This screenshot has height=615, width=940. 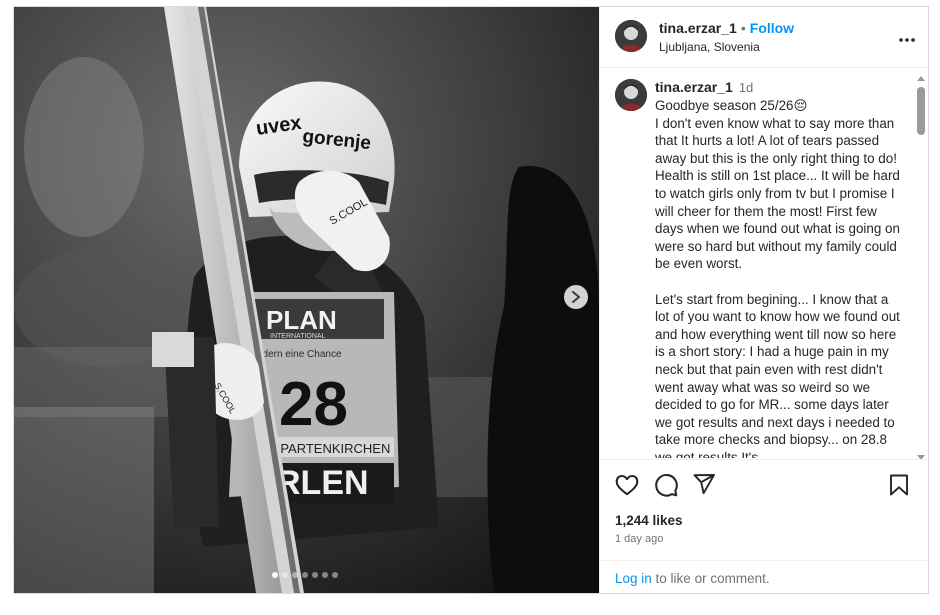 What do you see at coordinates (627, 485) in the screenshot?
I see `heart-icon` at bounding box center [627, 485].